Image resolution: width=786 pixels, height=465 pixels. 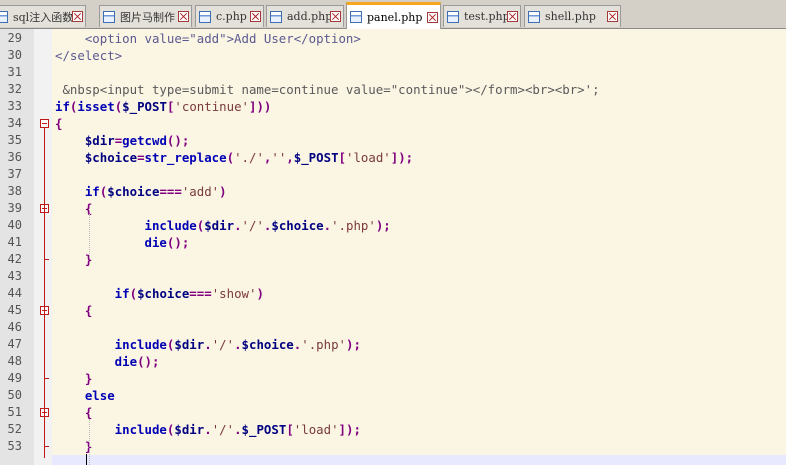 What do you see at coordinates (393, 123) in the screenshot?
I see `code-line: 34 {` at bounding box center [393, 123].